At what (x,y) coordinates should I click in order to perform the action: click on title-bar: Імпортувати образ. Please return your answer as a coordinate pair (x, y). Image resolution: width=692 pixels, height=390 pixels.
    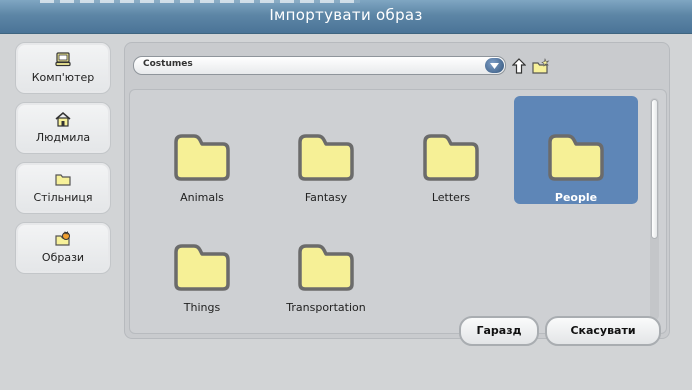
    Looking at the image, I should click on (346, 17).